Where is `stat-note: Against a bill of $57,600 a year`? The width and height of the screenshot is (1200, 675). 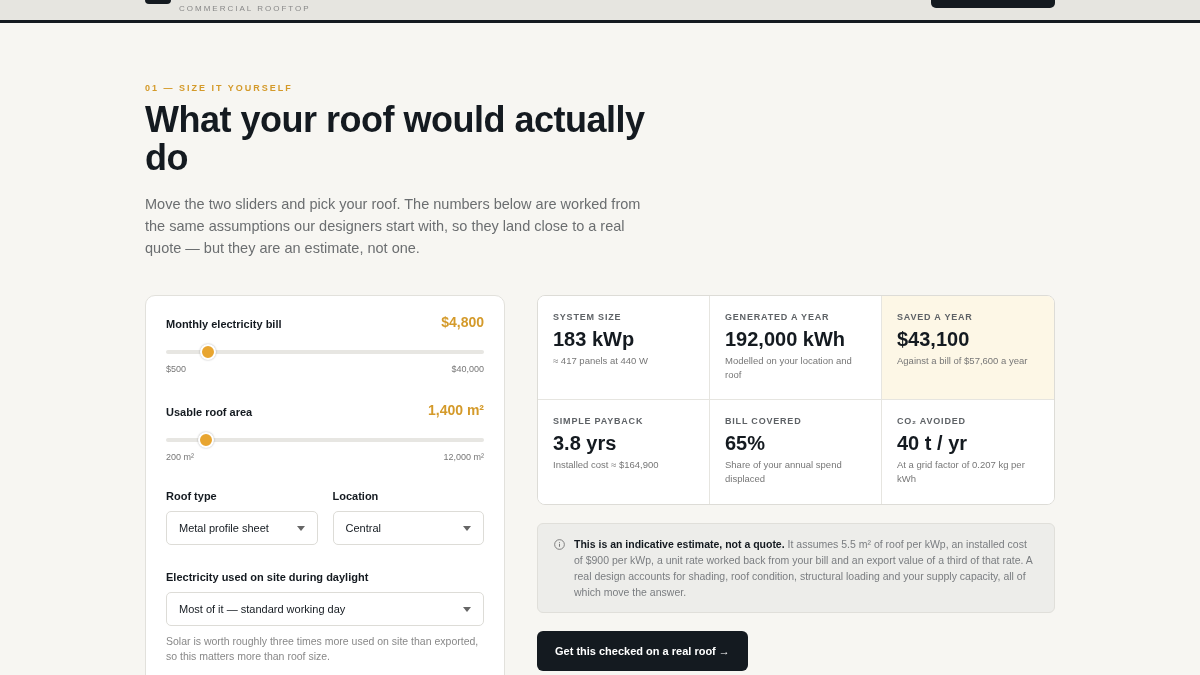 stat-note: Against a bill of $57,600 a year is located at coordinates (963, 361).